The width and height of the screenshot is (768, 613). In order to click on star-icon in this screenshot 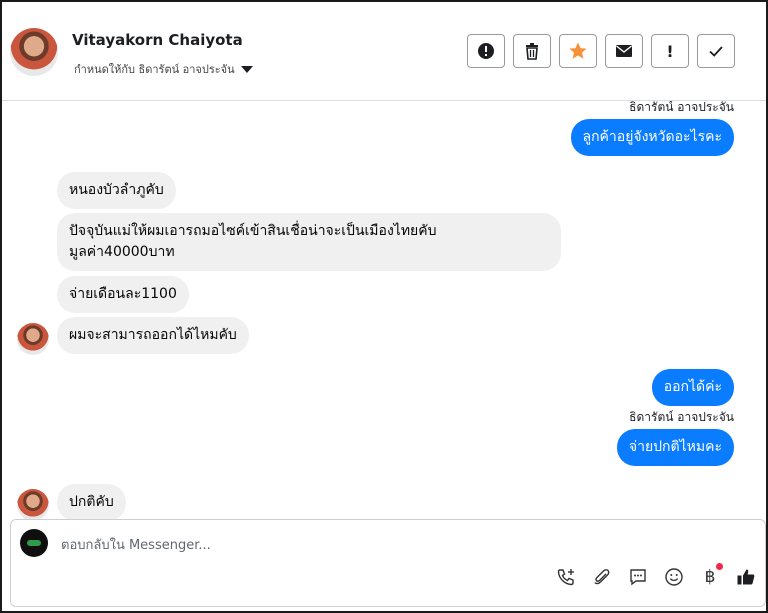, I will do `click(578, 50)`.